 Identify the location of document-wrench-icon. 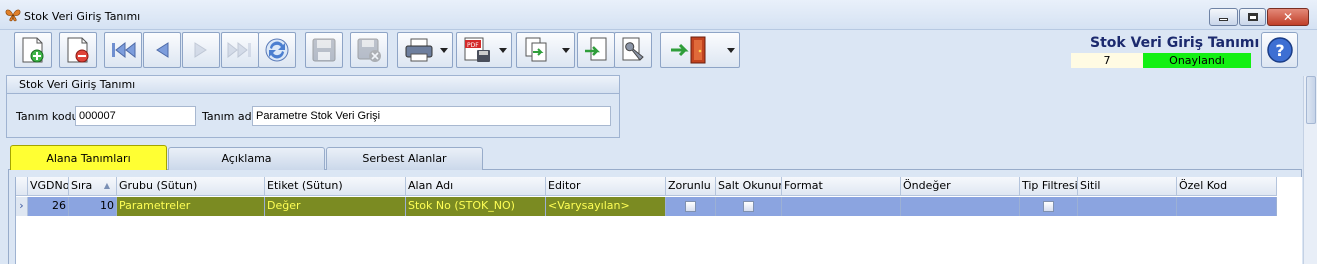
(633, 49).